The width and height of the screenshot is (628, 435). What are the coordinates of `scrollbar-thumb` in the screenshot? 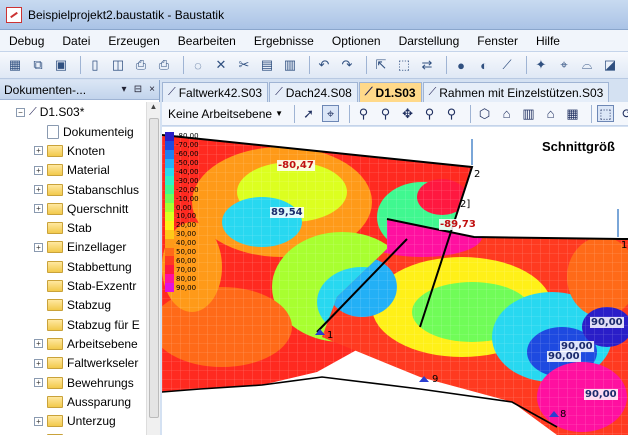 It's located at (154, 268).